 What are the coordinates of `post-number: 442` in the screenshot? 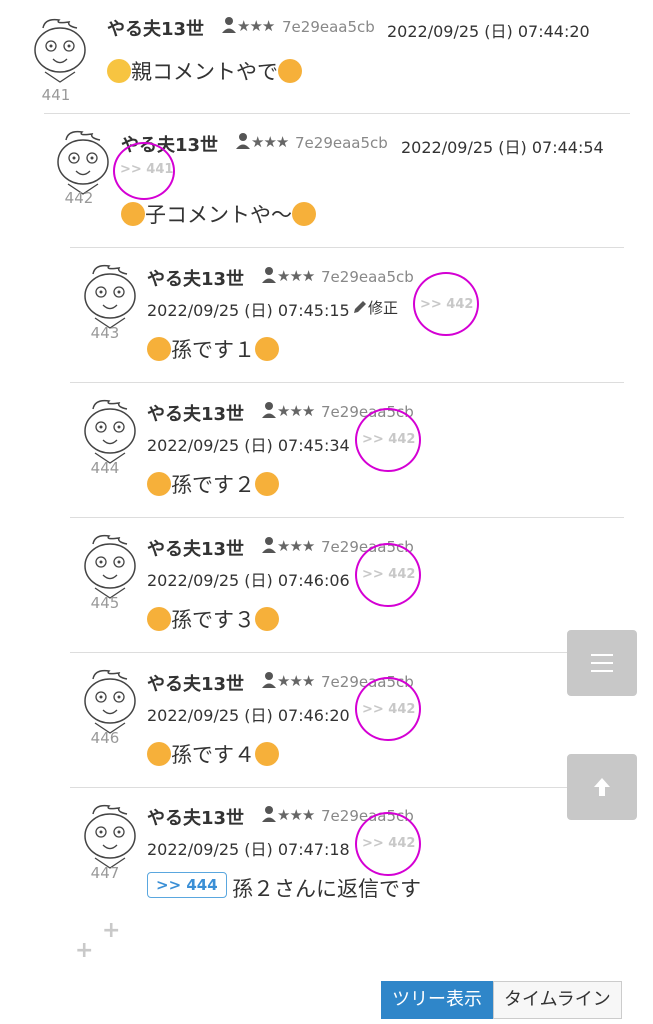 It's located at (79, 198).